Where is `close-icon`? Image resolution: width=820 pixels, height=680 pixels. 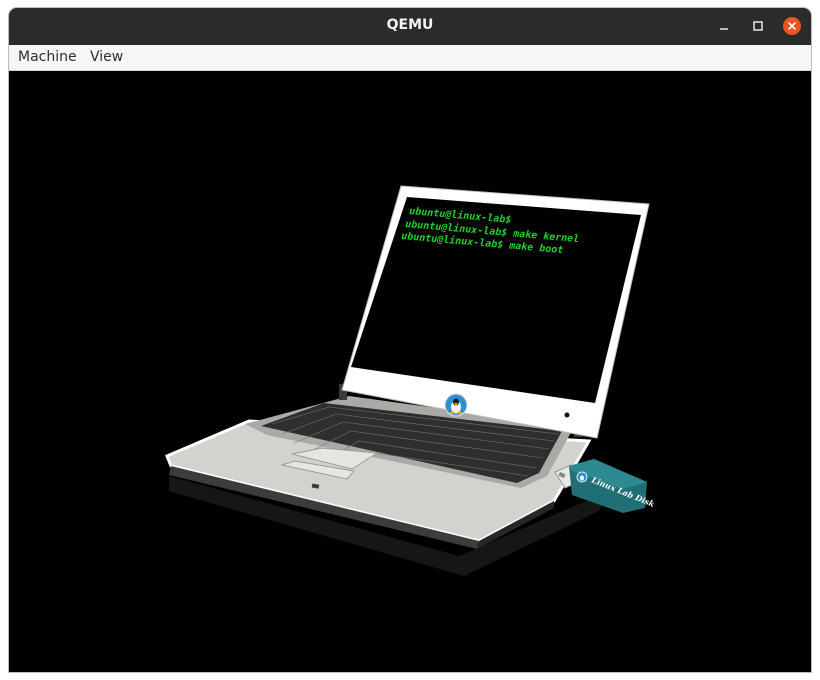
close-icon is located at coordinates (792, 26).